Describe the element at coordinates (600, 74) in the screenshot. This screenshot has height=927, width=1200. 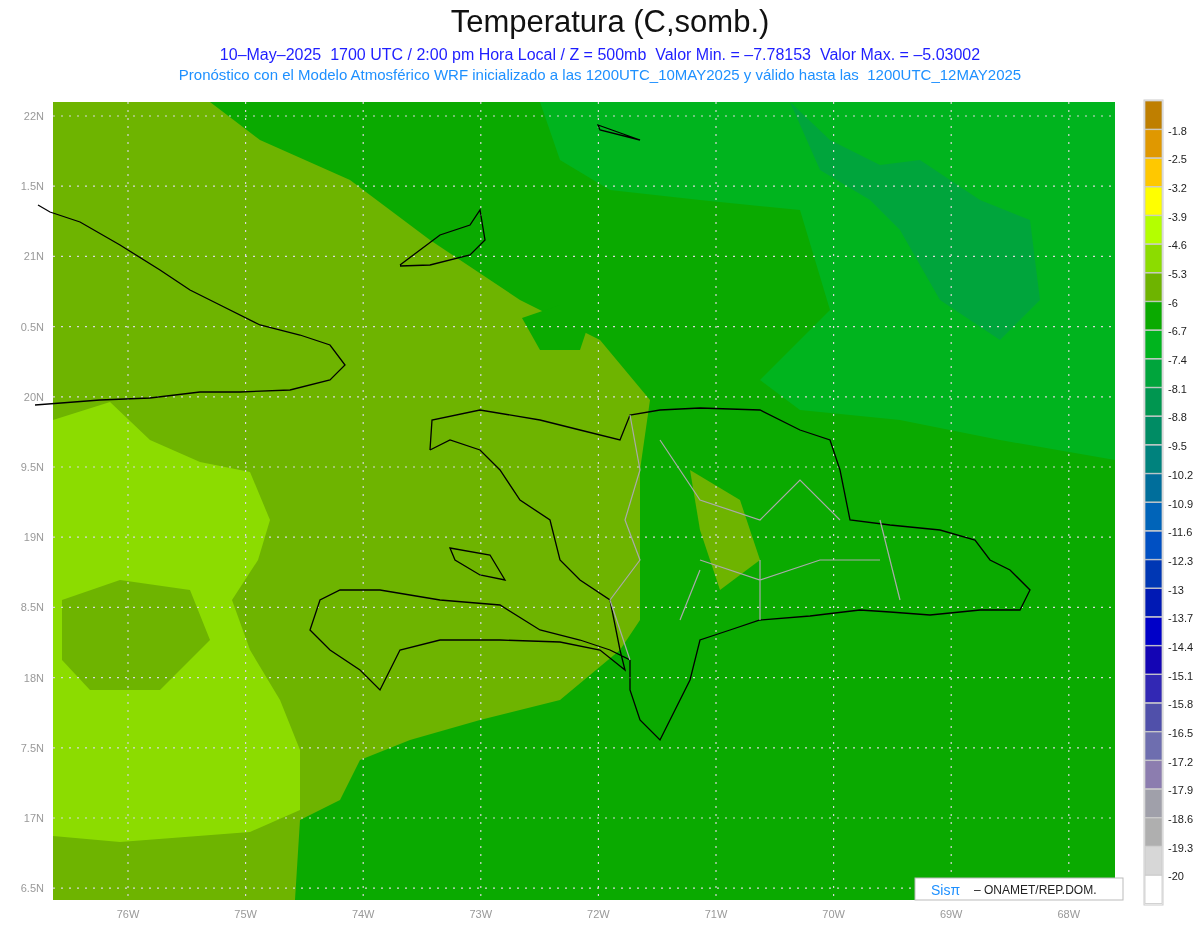
I see `chart-caption: Pronóstico con el Modelo Atmosférico WRF inicializado a las 1200UTC_10MAY2025 y válido hasta las 1200UTC_12MAY2025` at that location.